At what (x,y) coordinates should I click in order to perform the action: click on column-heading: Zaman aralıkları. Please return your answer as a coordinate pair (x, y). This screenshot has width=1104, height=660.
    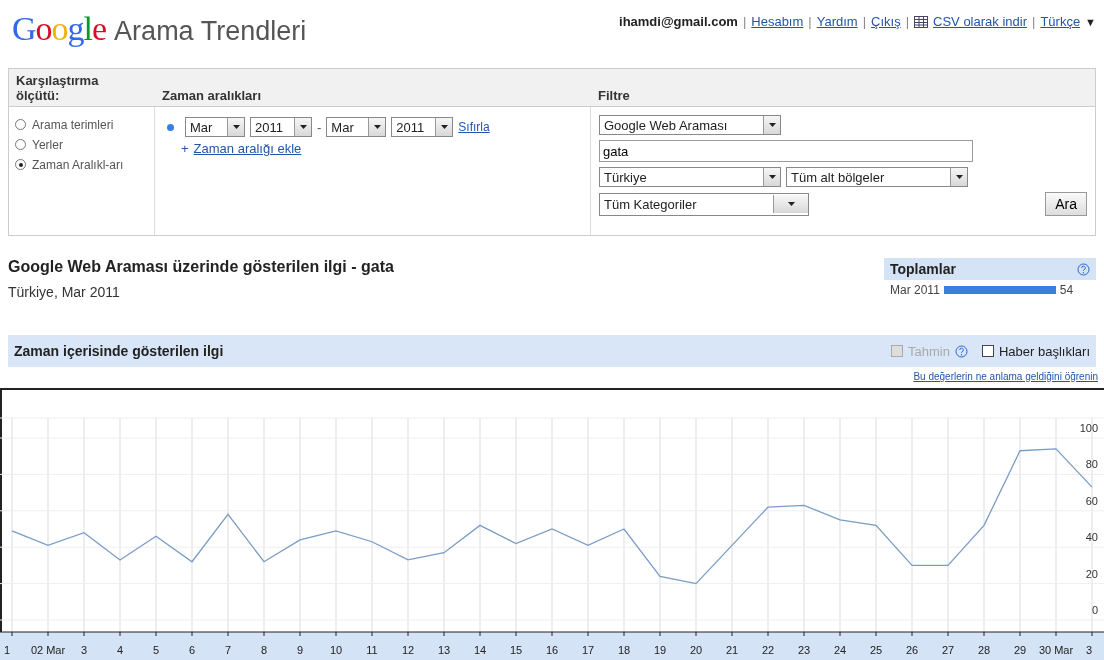
    Looking at the image, I should click on (211, 95).